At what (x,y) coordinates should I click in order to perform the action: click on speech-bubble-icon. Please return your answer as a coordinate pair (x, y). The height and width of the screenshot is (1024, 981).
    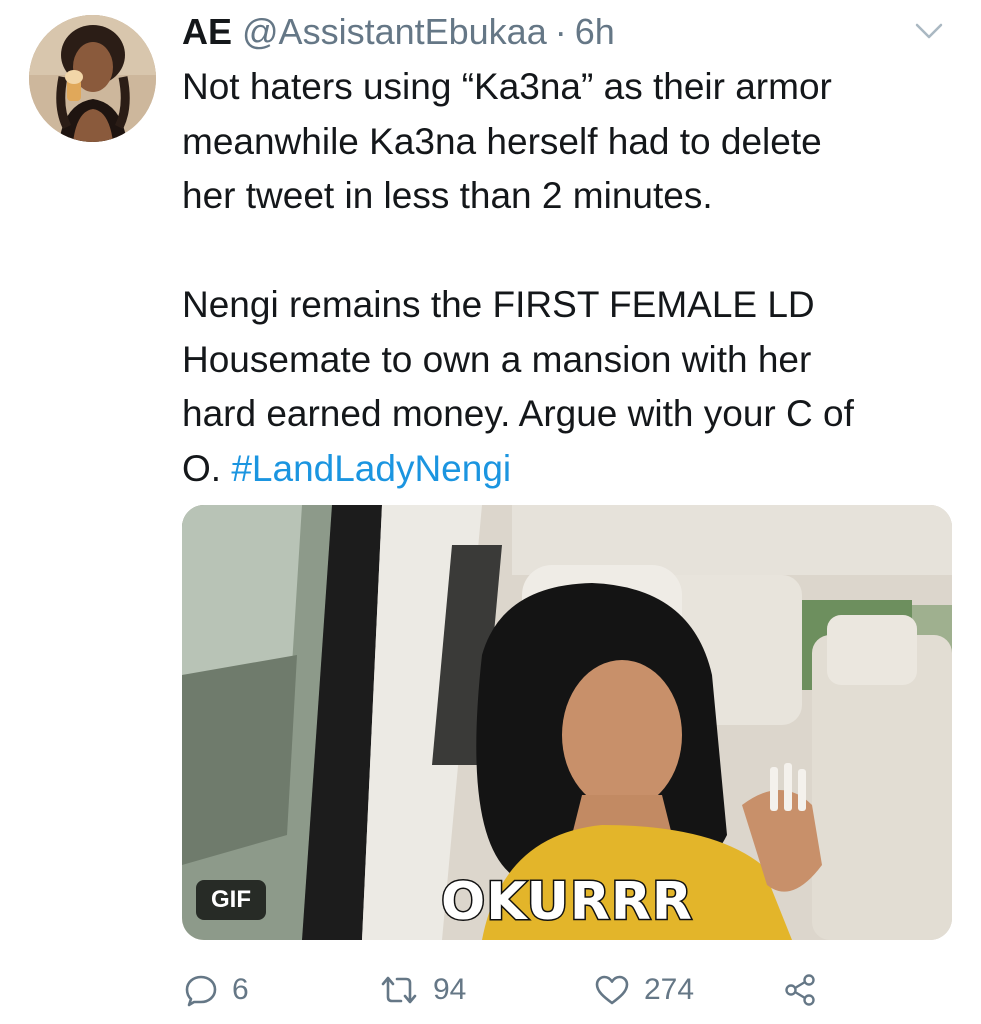
    Looking at the image, I should click on (201, 991).